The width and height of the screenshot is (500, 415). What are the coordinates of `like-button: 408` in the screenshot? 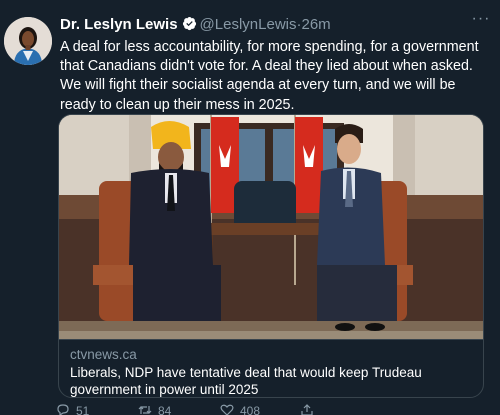 It's located at (240, 409).